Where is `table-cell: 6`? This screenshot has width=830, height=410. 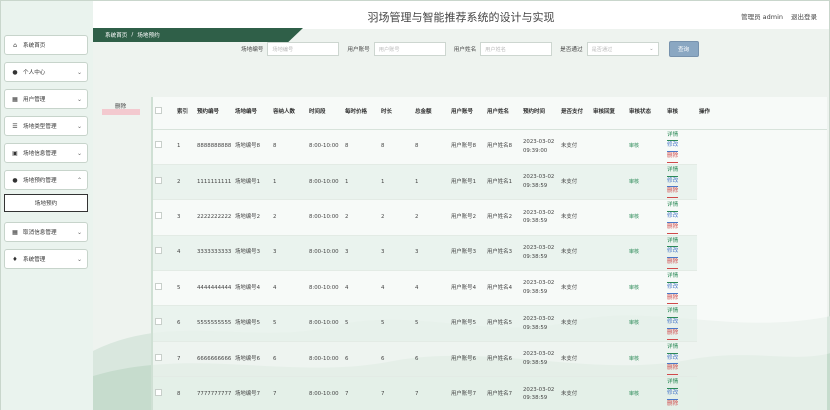
table-cell: 6 is located at coordinates (361, 359).